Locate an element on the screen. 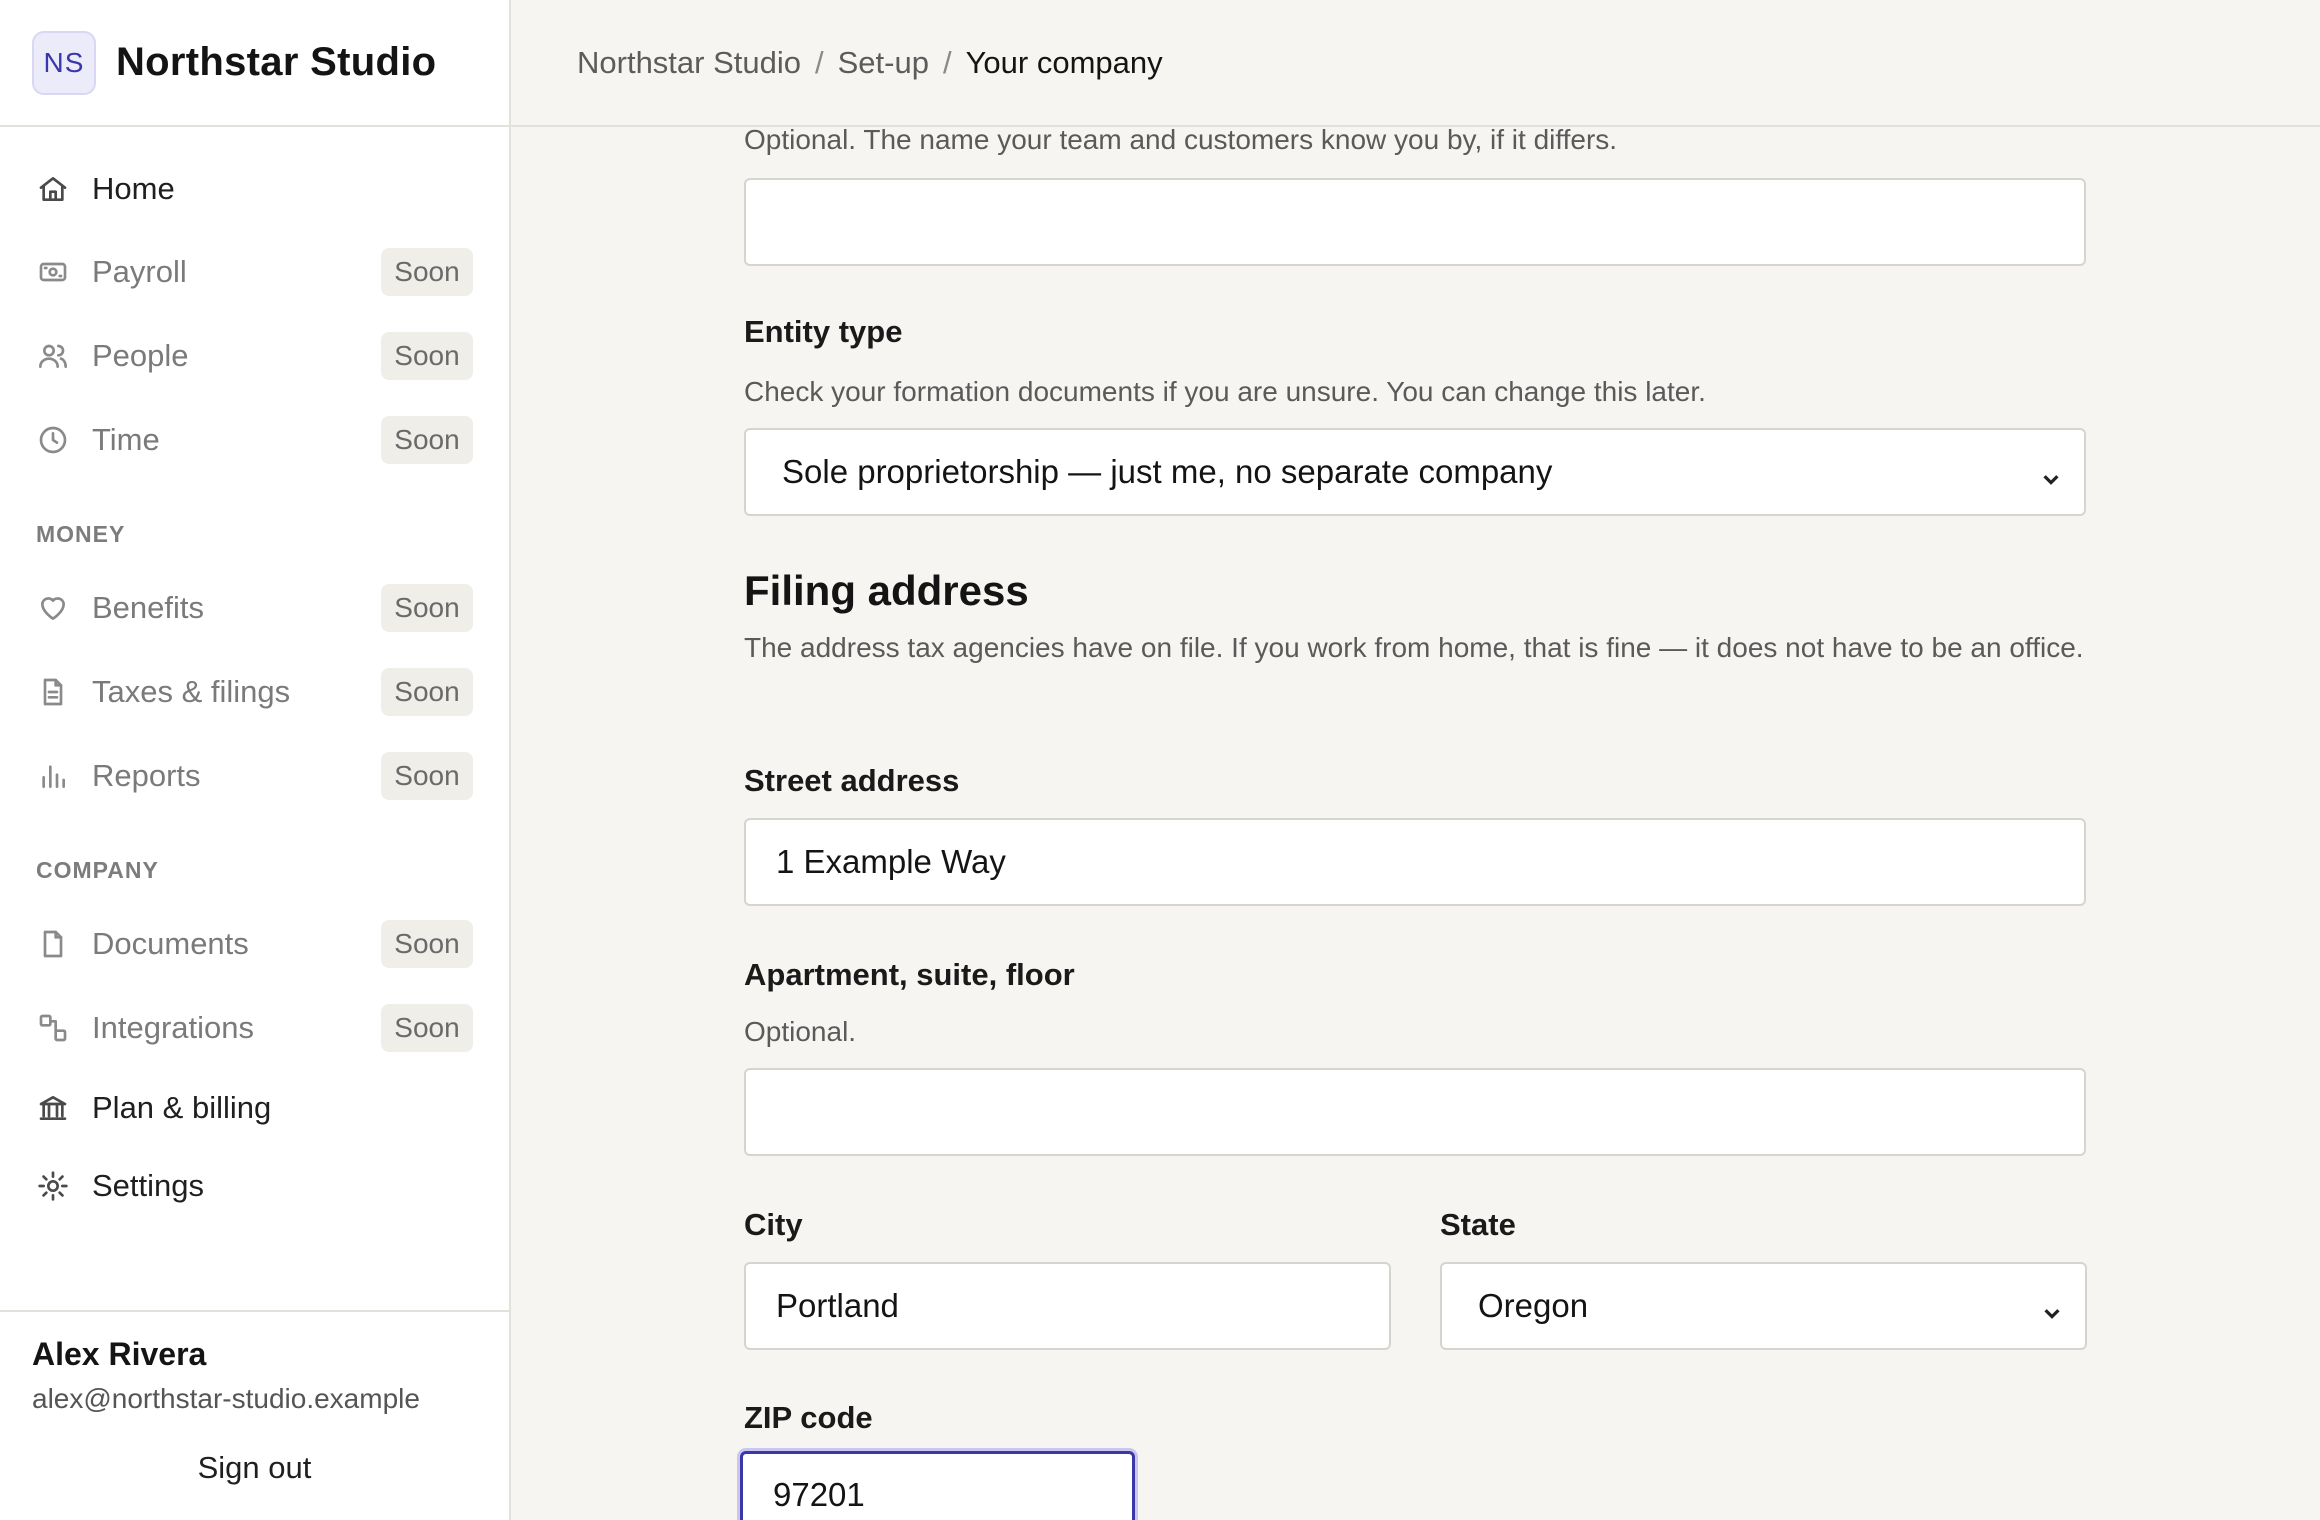 The height and width of the screenshot is (1520, 2320). sidebar-item-label: Reports is located at coordinates (146, 775).